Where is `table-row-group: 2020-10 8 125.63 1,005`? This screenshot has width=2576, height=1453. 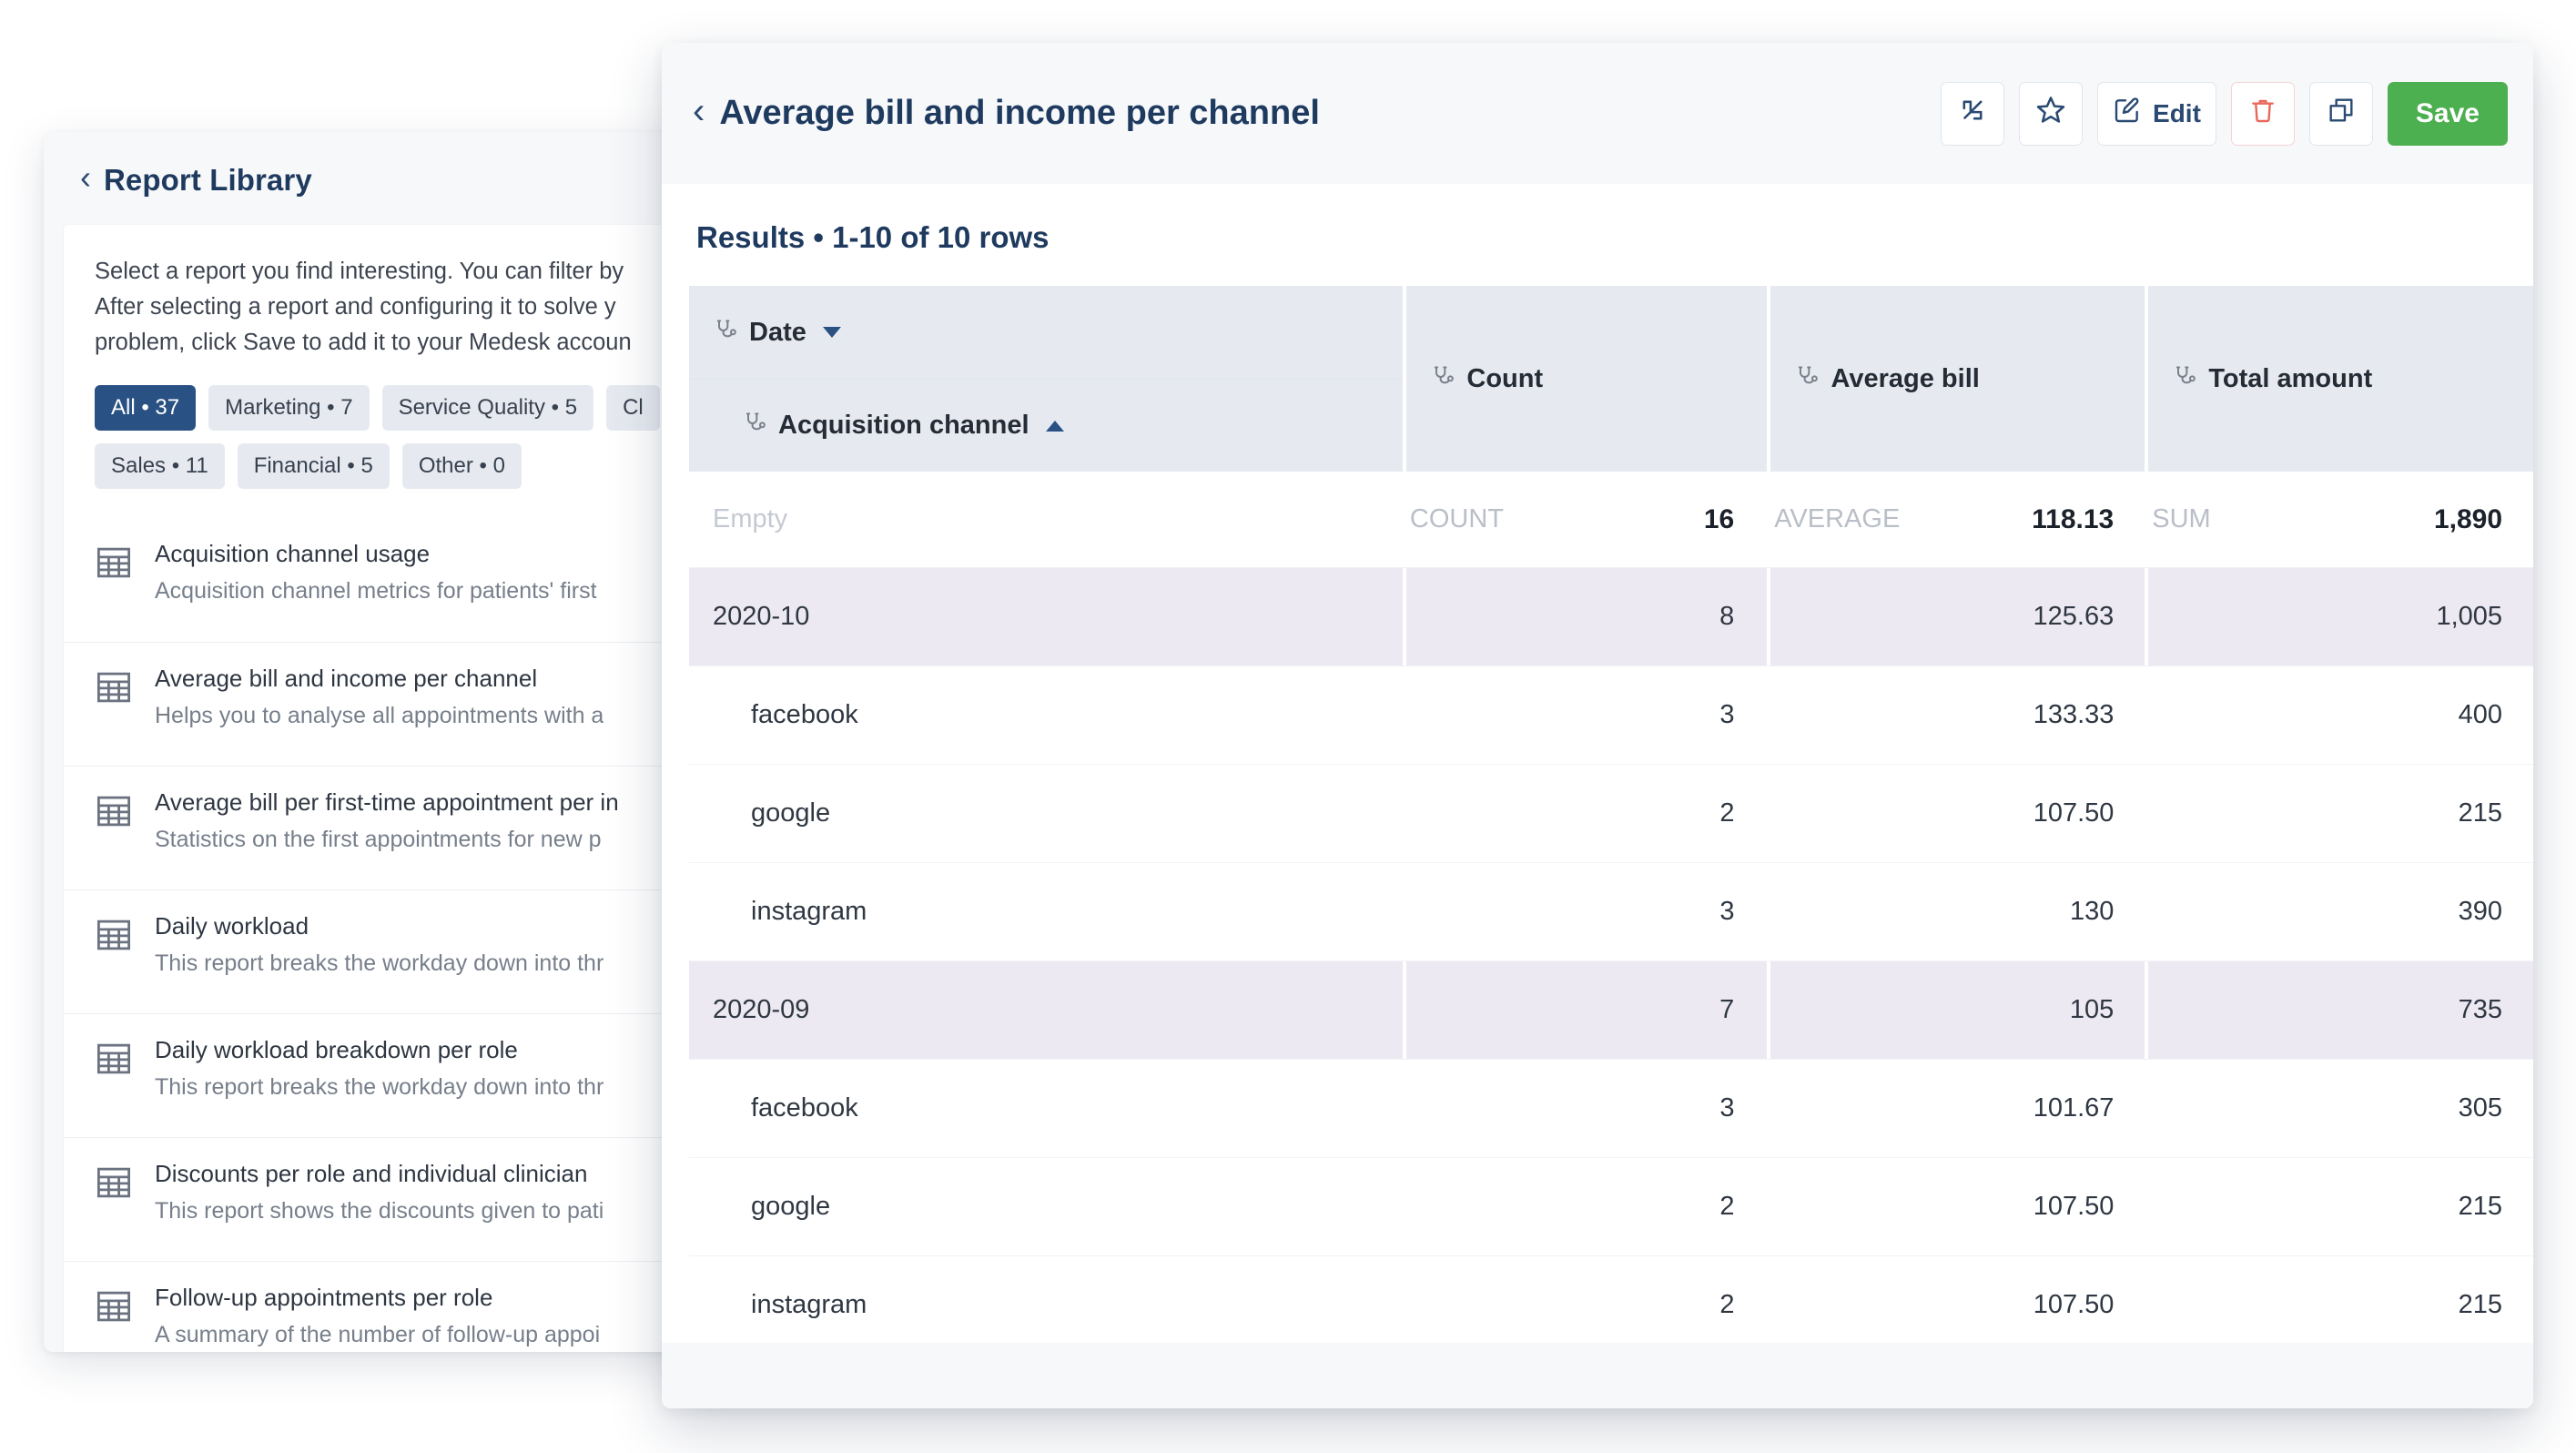
table-row-group: 2020-10 8 125.63 1,005 is located at coordinates (1611, 617).